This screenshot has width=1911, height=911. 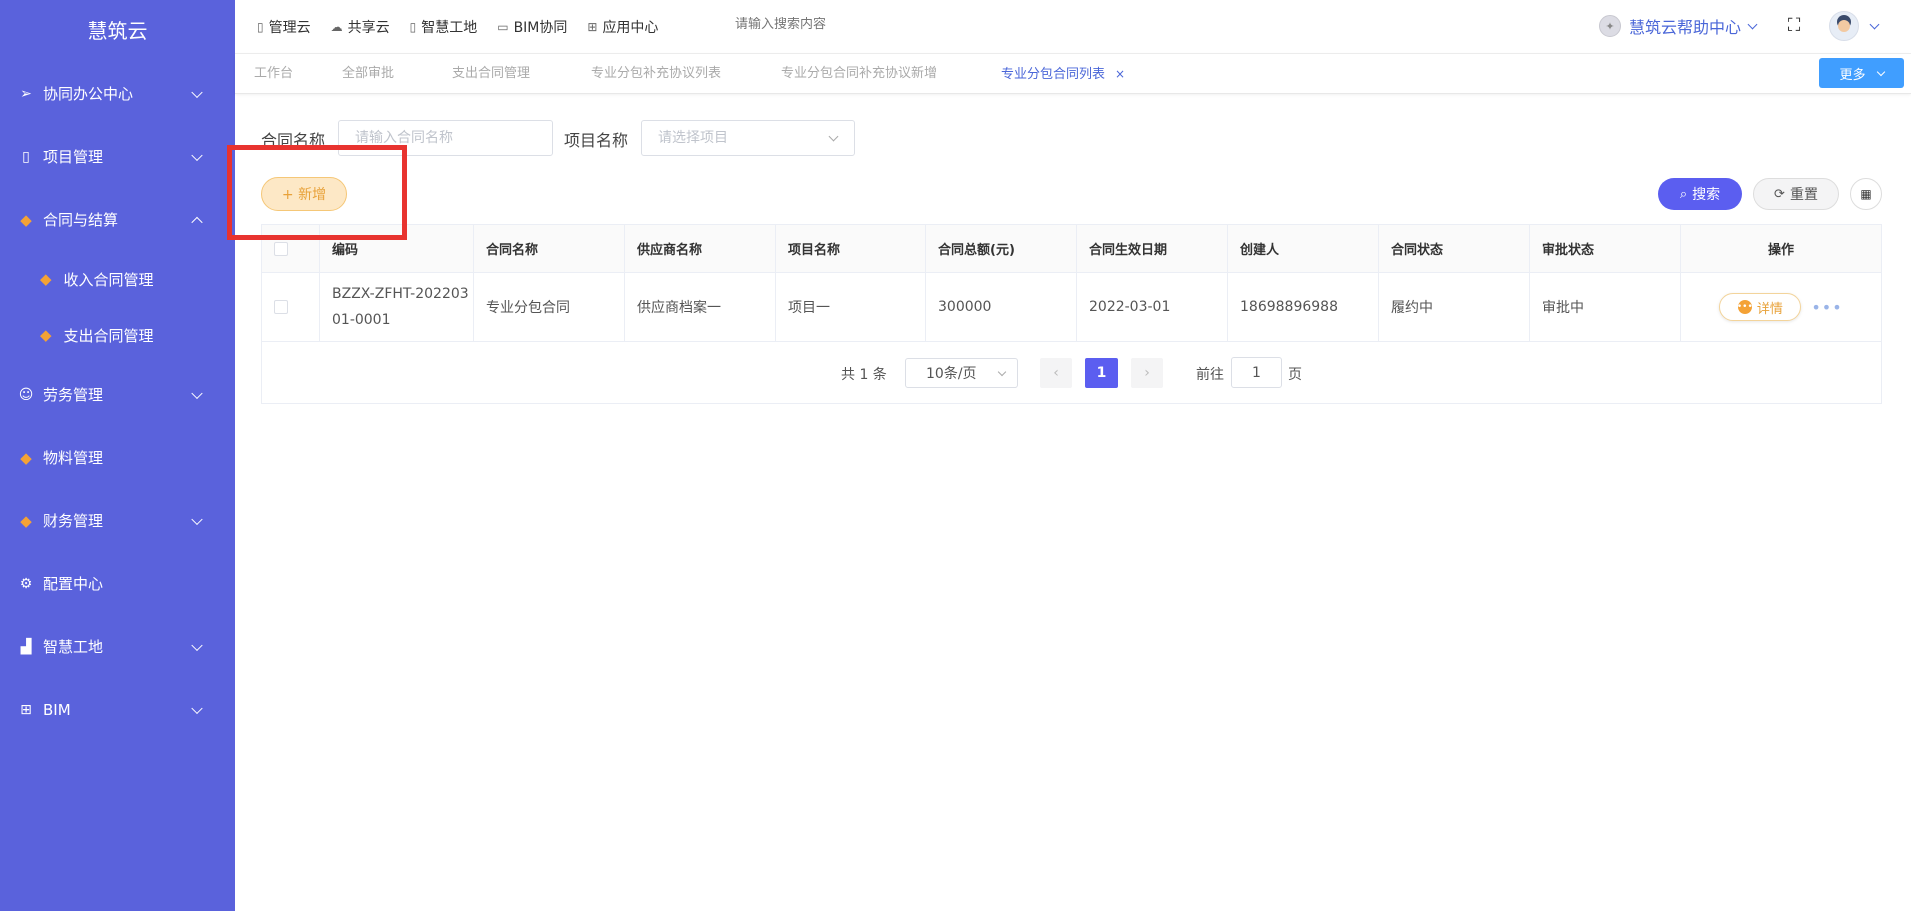 I want to click on top-nav-label: 共享云, so click(x=368, y=28).